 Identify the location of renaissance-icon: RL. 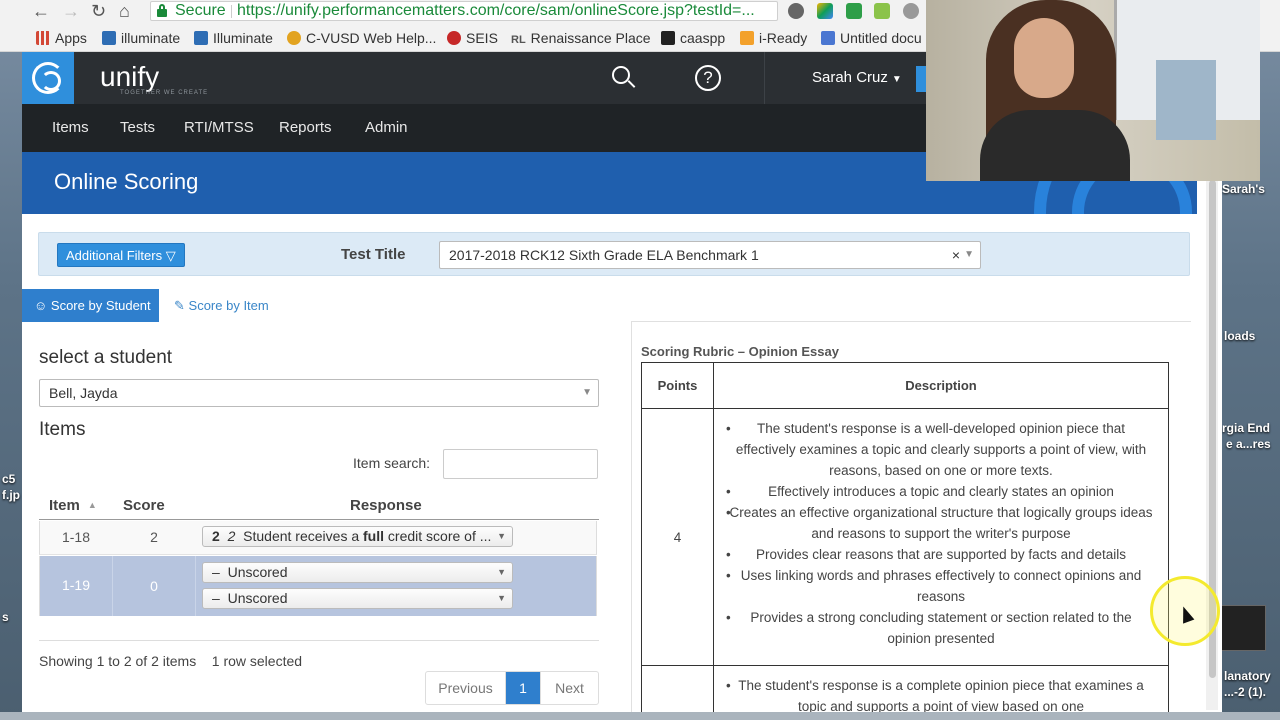
(518, 40).